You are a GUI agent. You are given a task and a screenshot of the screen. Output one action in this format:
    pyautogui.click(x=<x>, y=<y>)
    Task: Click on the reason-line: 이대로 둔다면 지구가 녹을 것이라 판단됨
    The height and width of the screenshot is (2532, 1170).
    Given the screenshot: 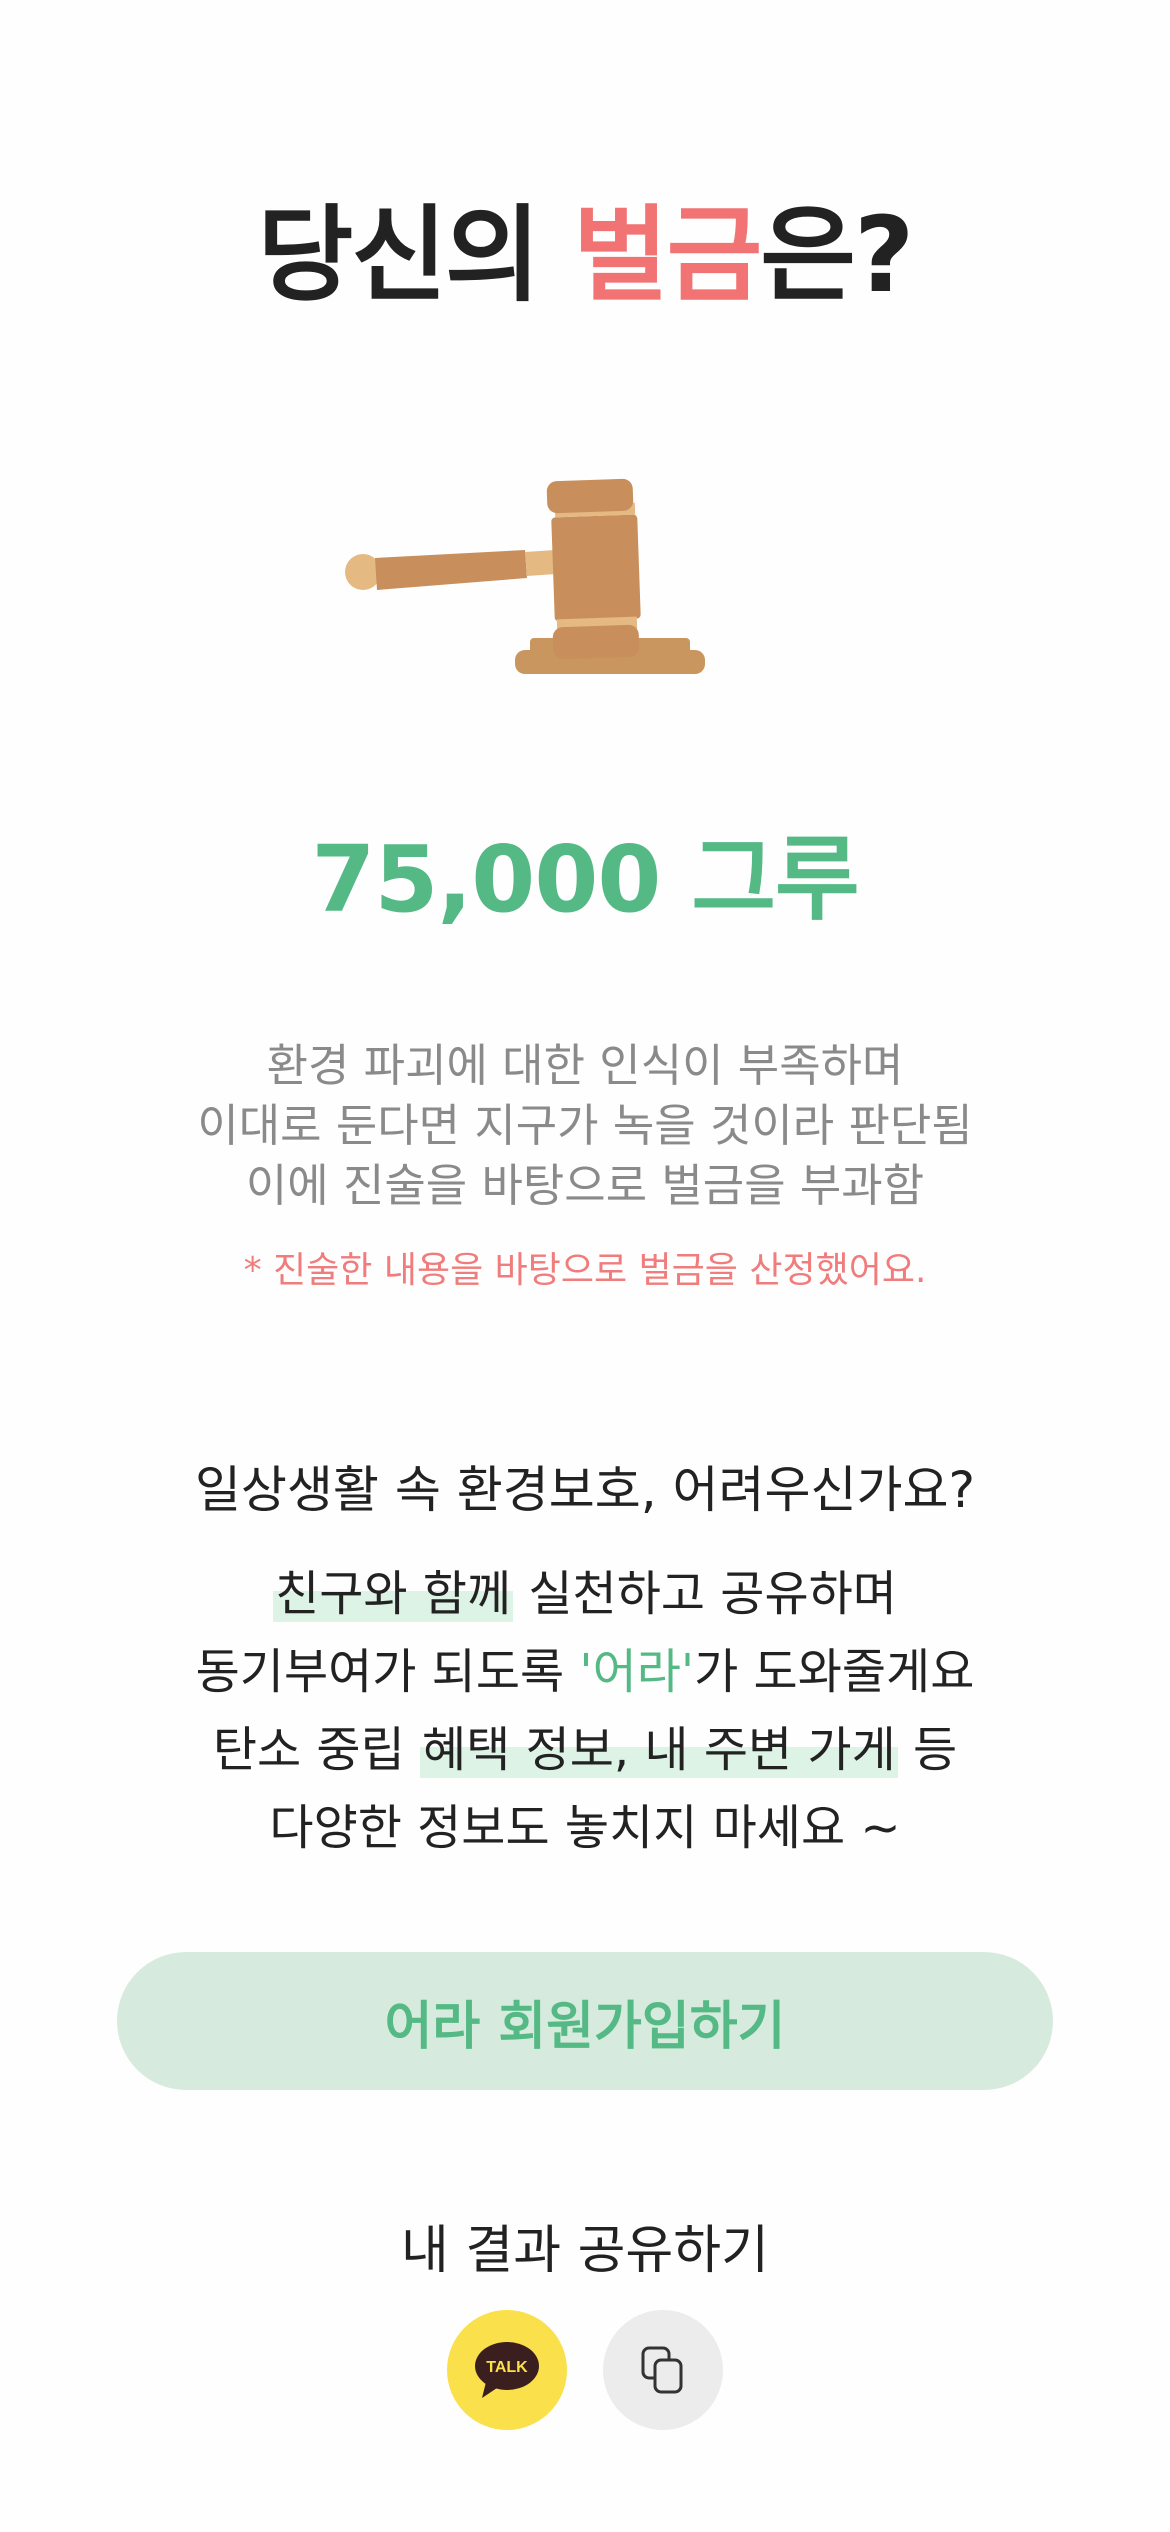 What is the action you would take?
    pyautogui.click(x=585, y=1125)
    